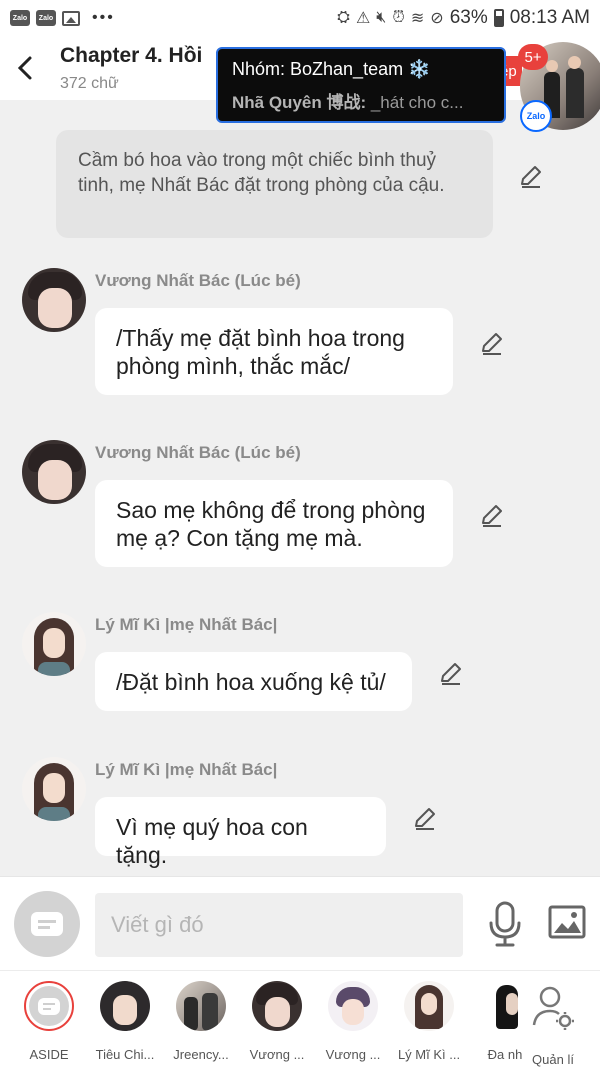  What do you see at coordinates (89, 83) in the screenshot?
I see `word-count: 372 chữ` at bounding box center [89, 83].